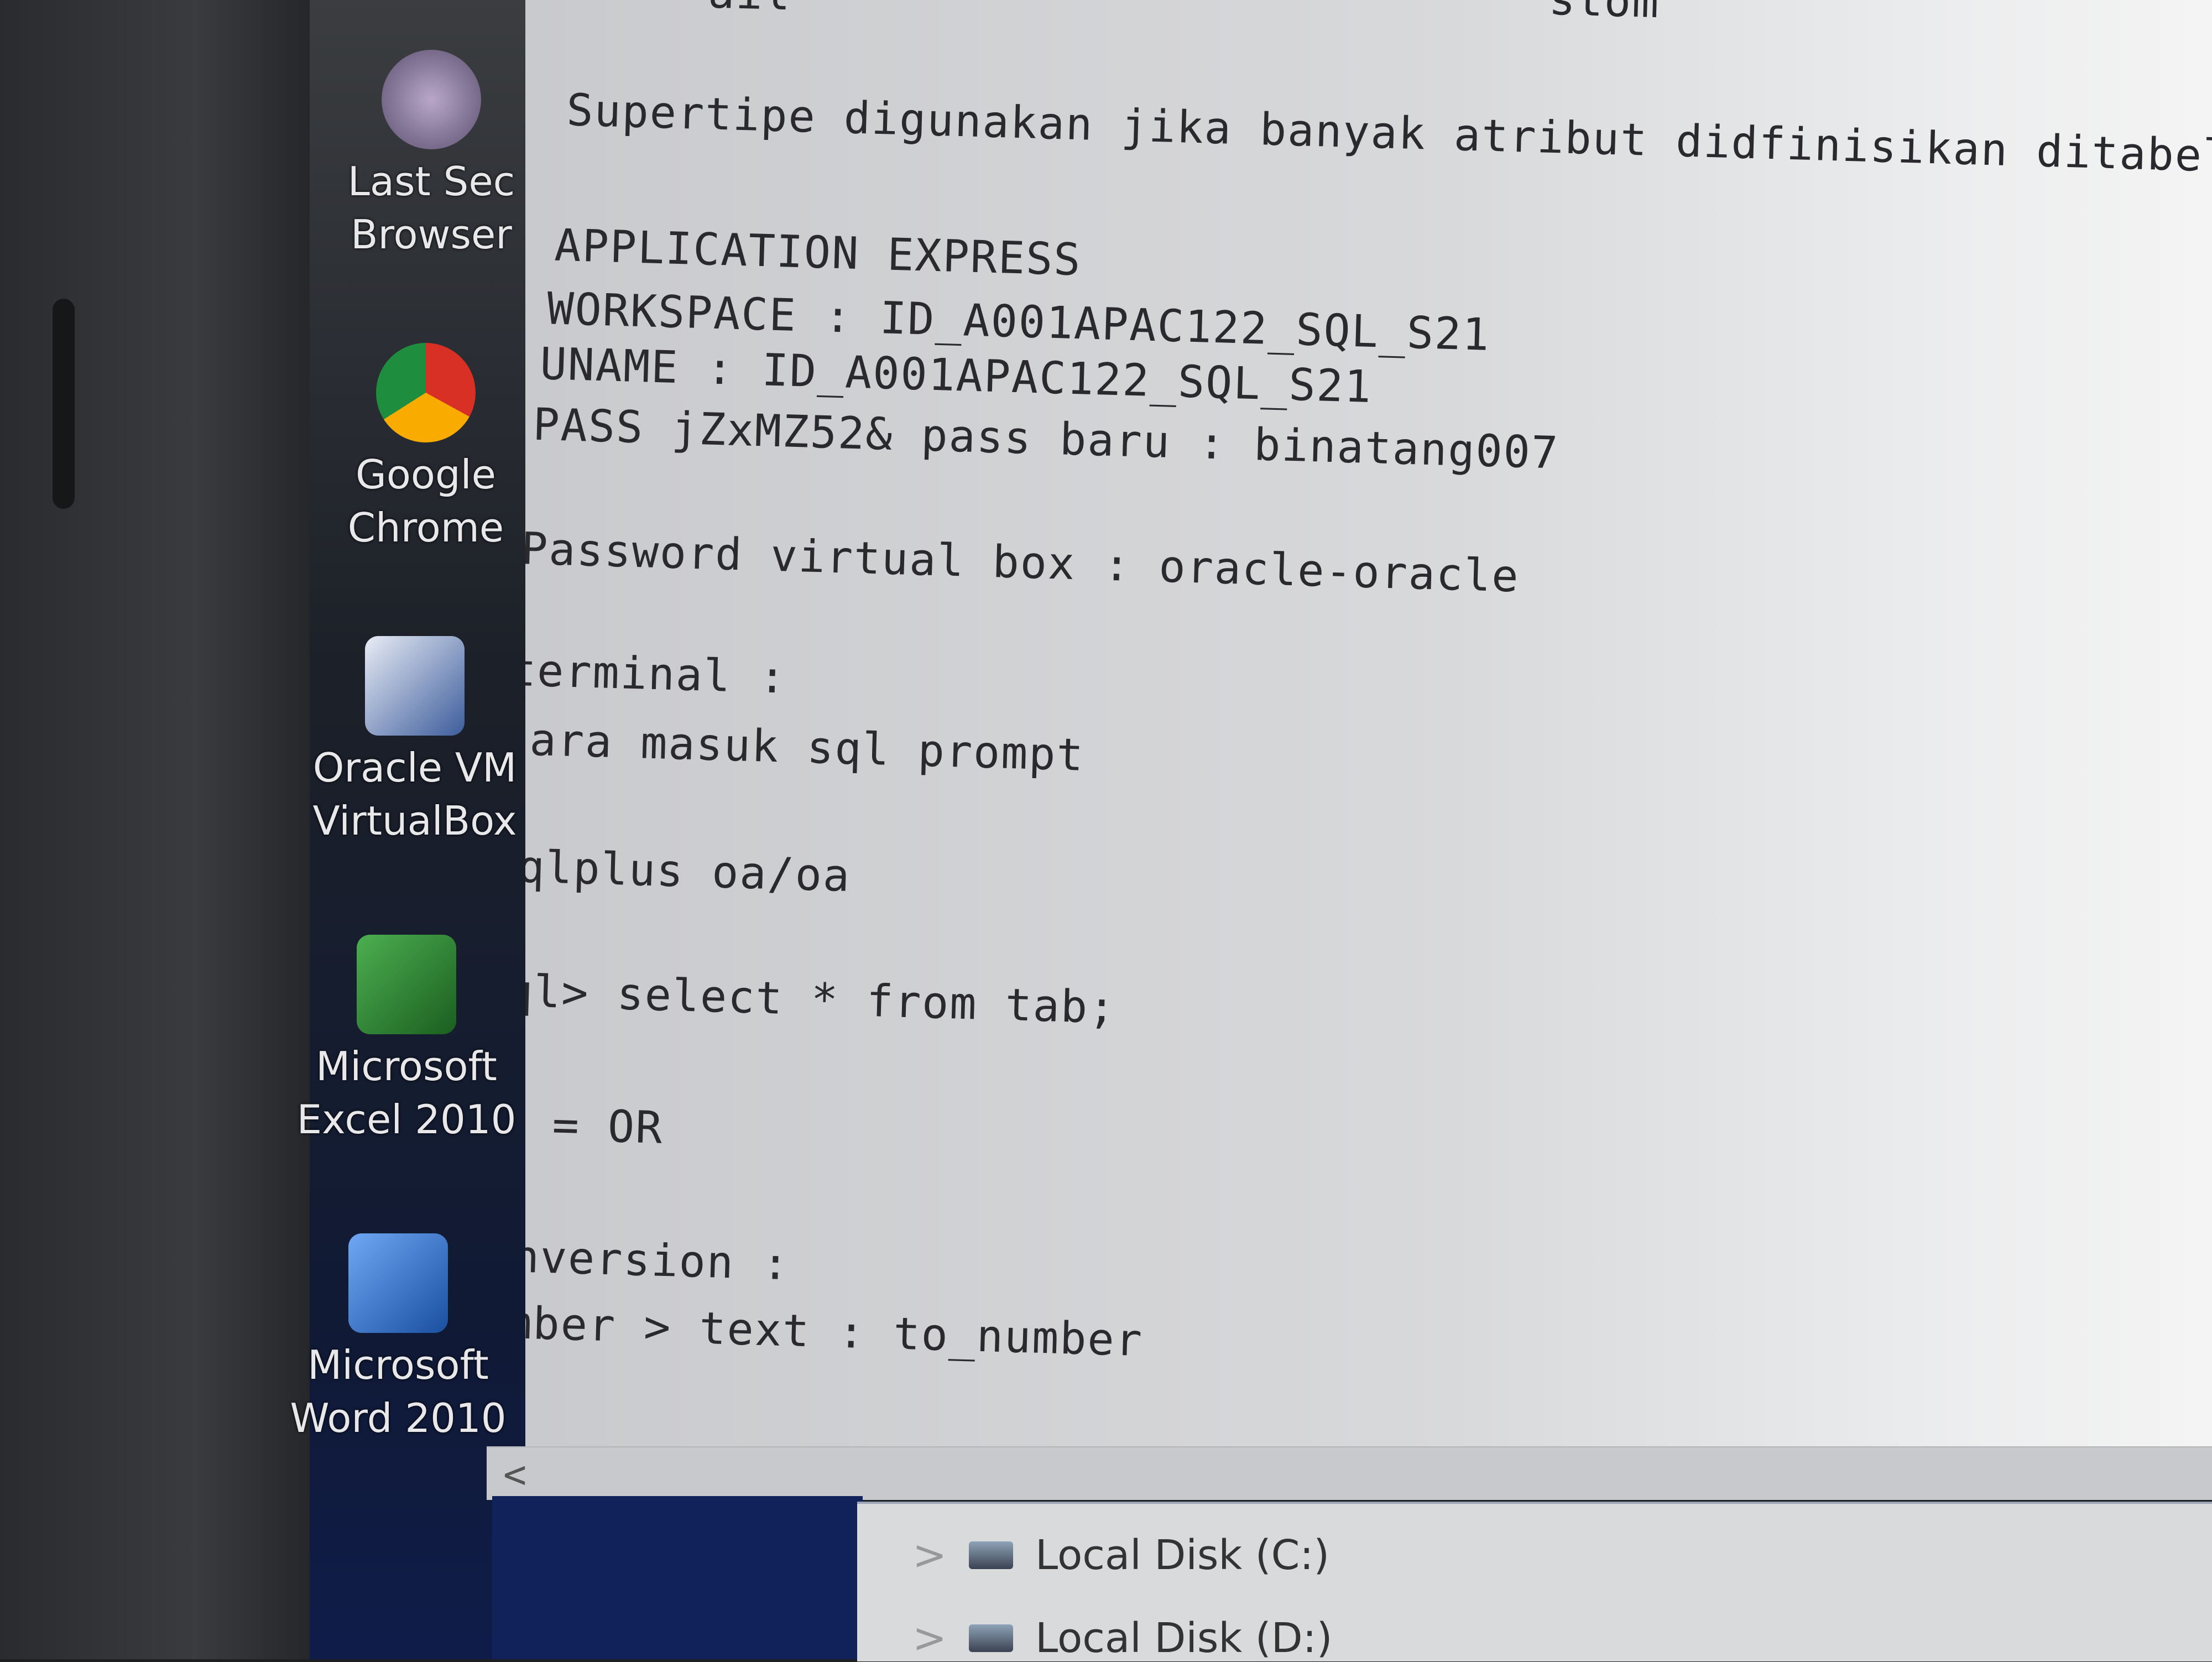  Describe the element at coordinates (407, 984) in the screenshot. I see `excel-icon` at that location.